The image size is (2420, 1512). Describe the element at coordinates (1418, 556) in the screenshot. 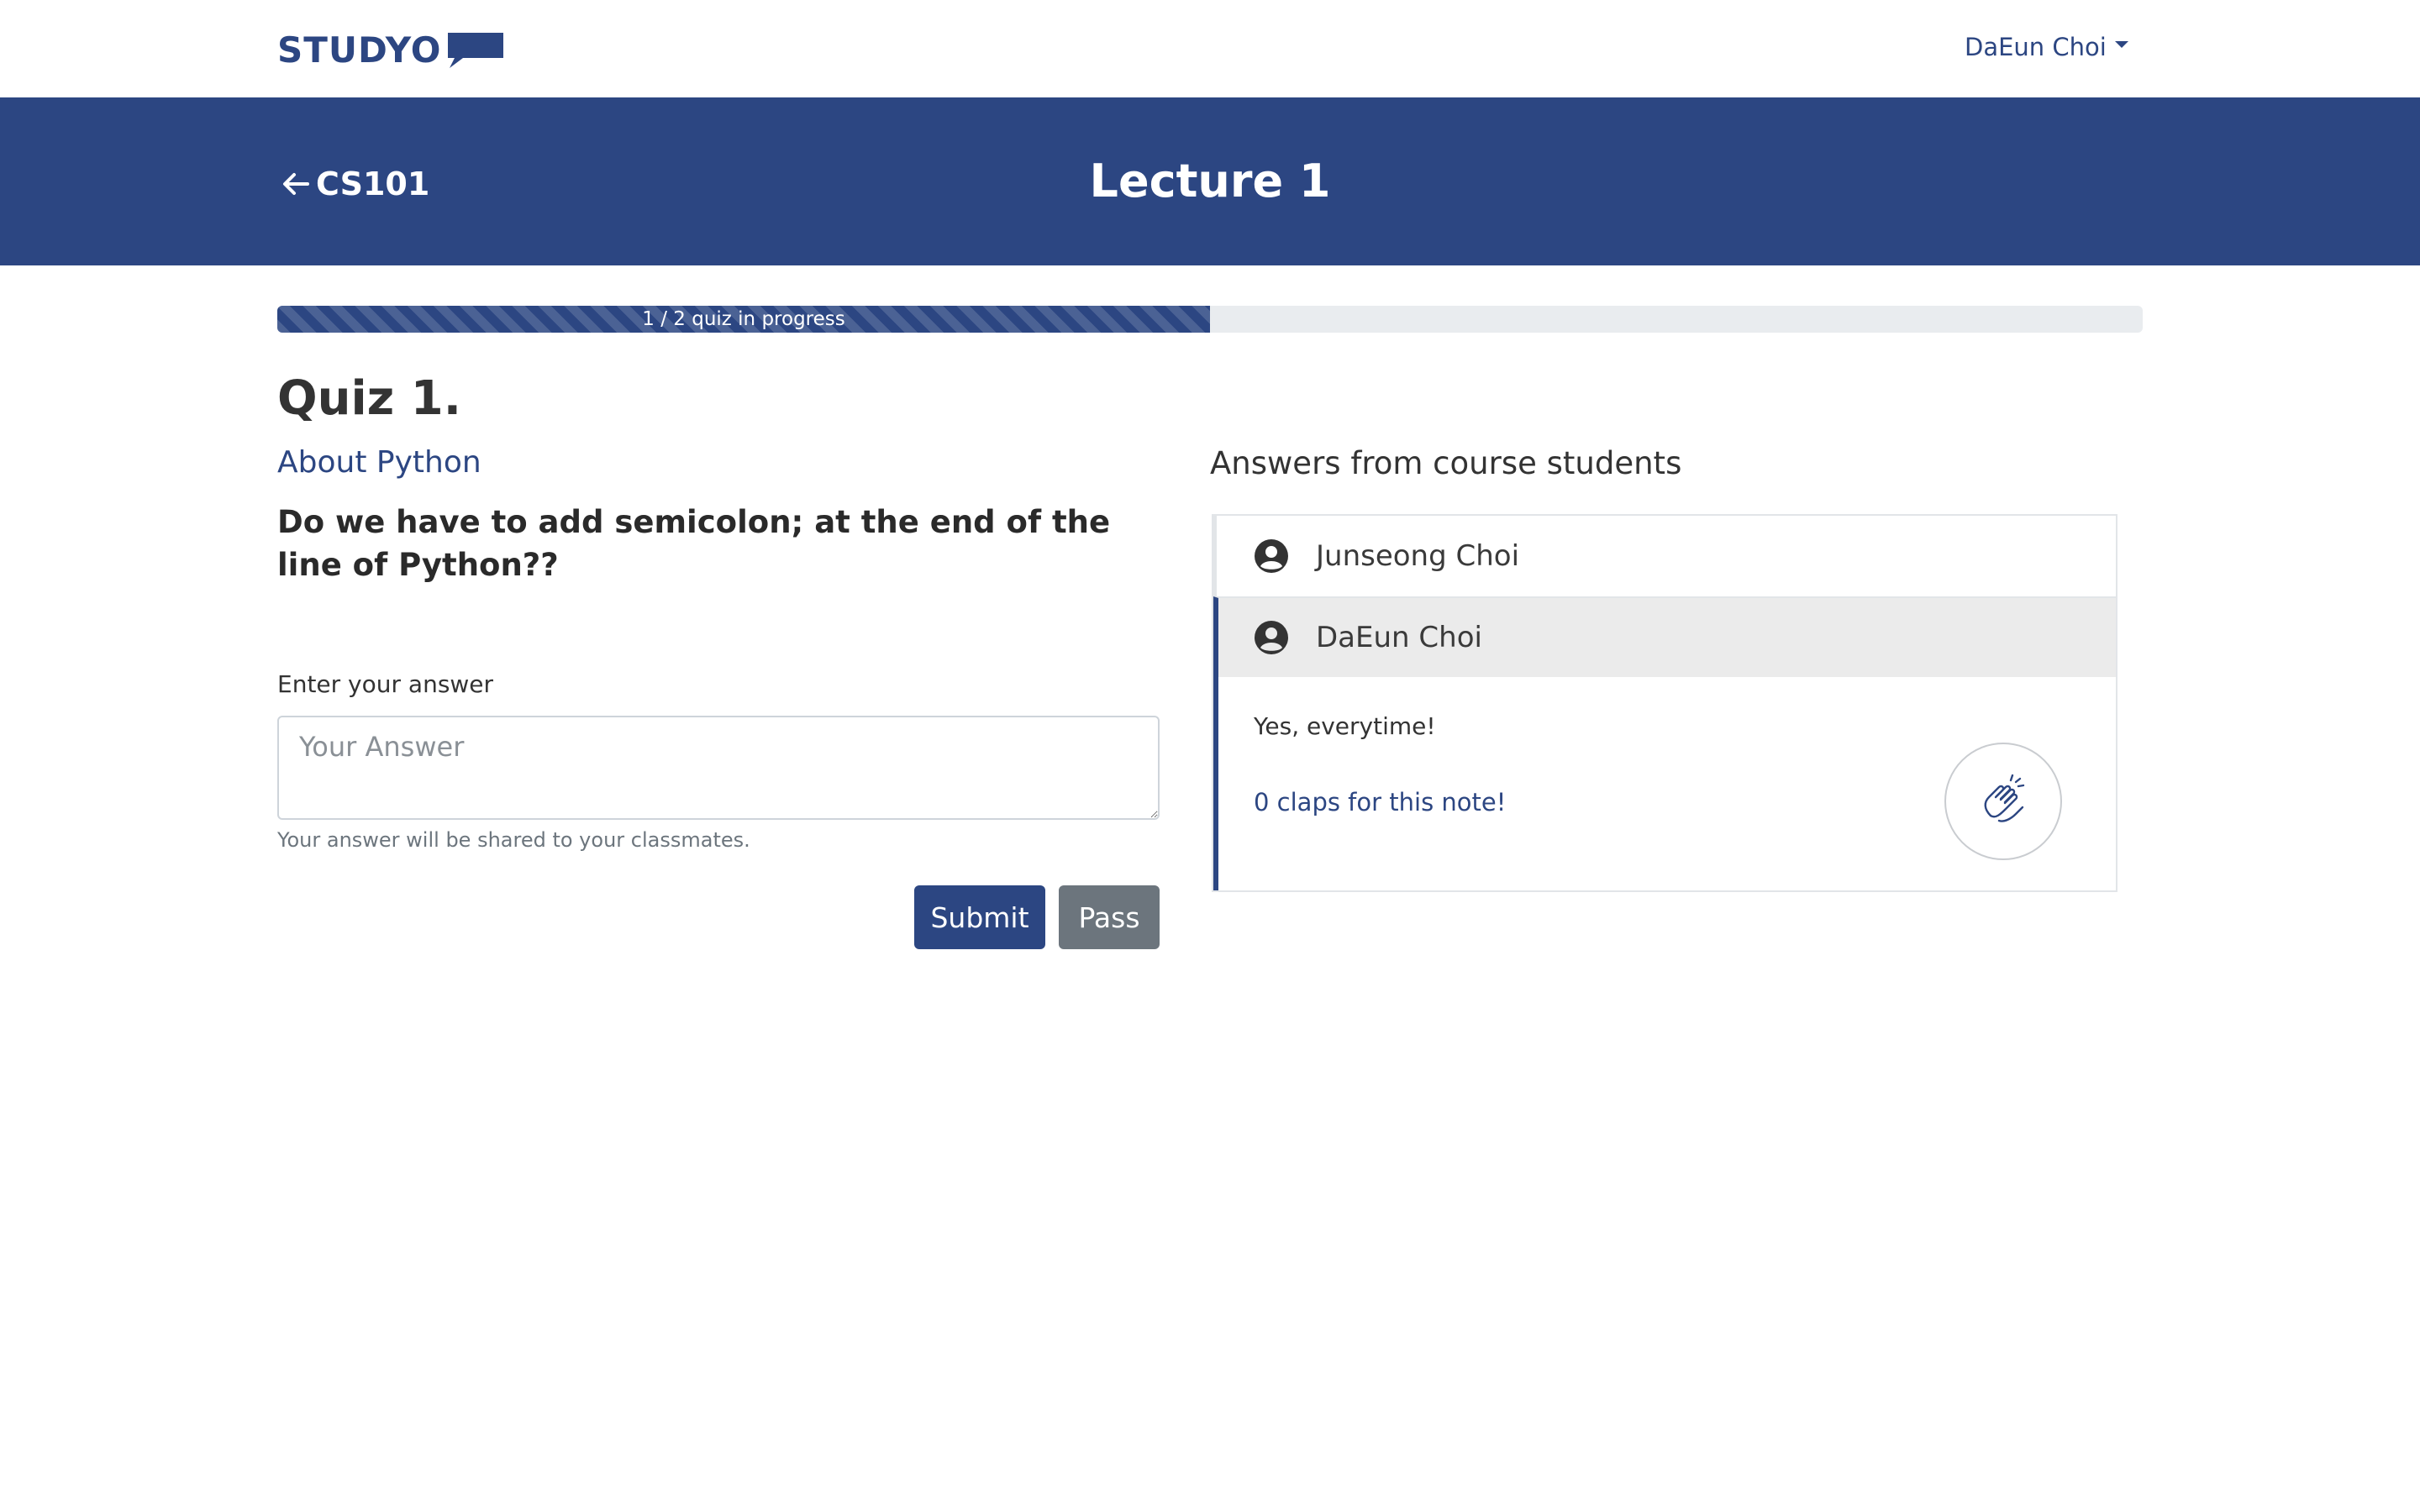

I see `answer-author-name: Junseong Choi` at that location.